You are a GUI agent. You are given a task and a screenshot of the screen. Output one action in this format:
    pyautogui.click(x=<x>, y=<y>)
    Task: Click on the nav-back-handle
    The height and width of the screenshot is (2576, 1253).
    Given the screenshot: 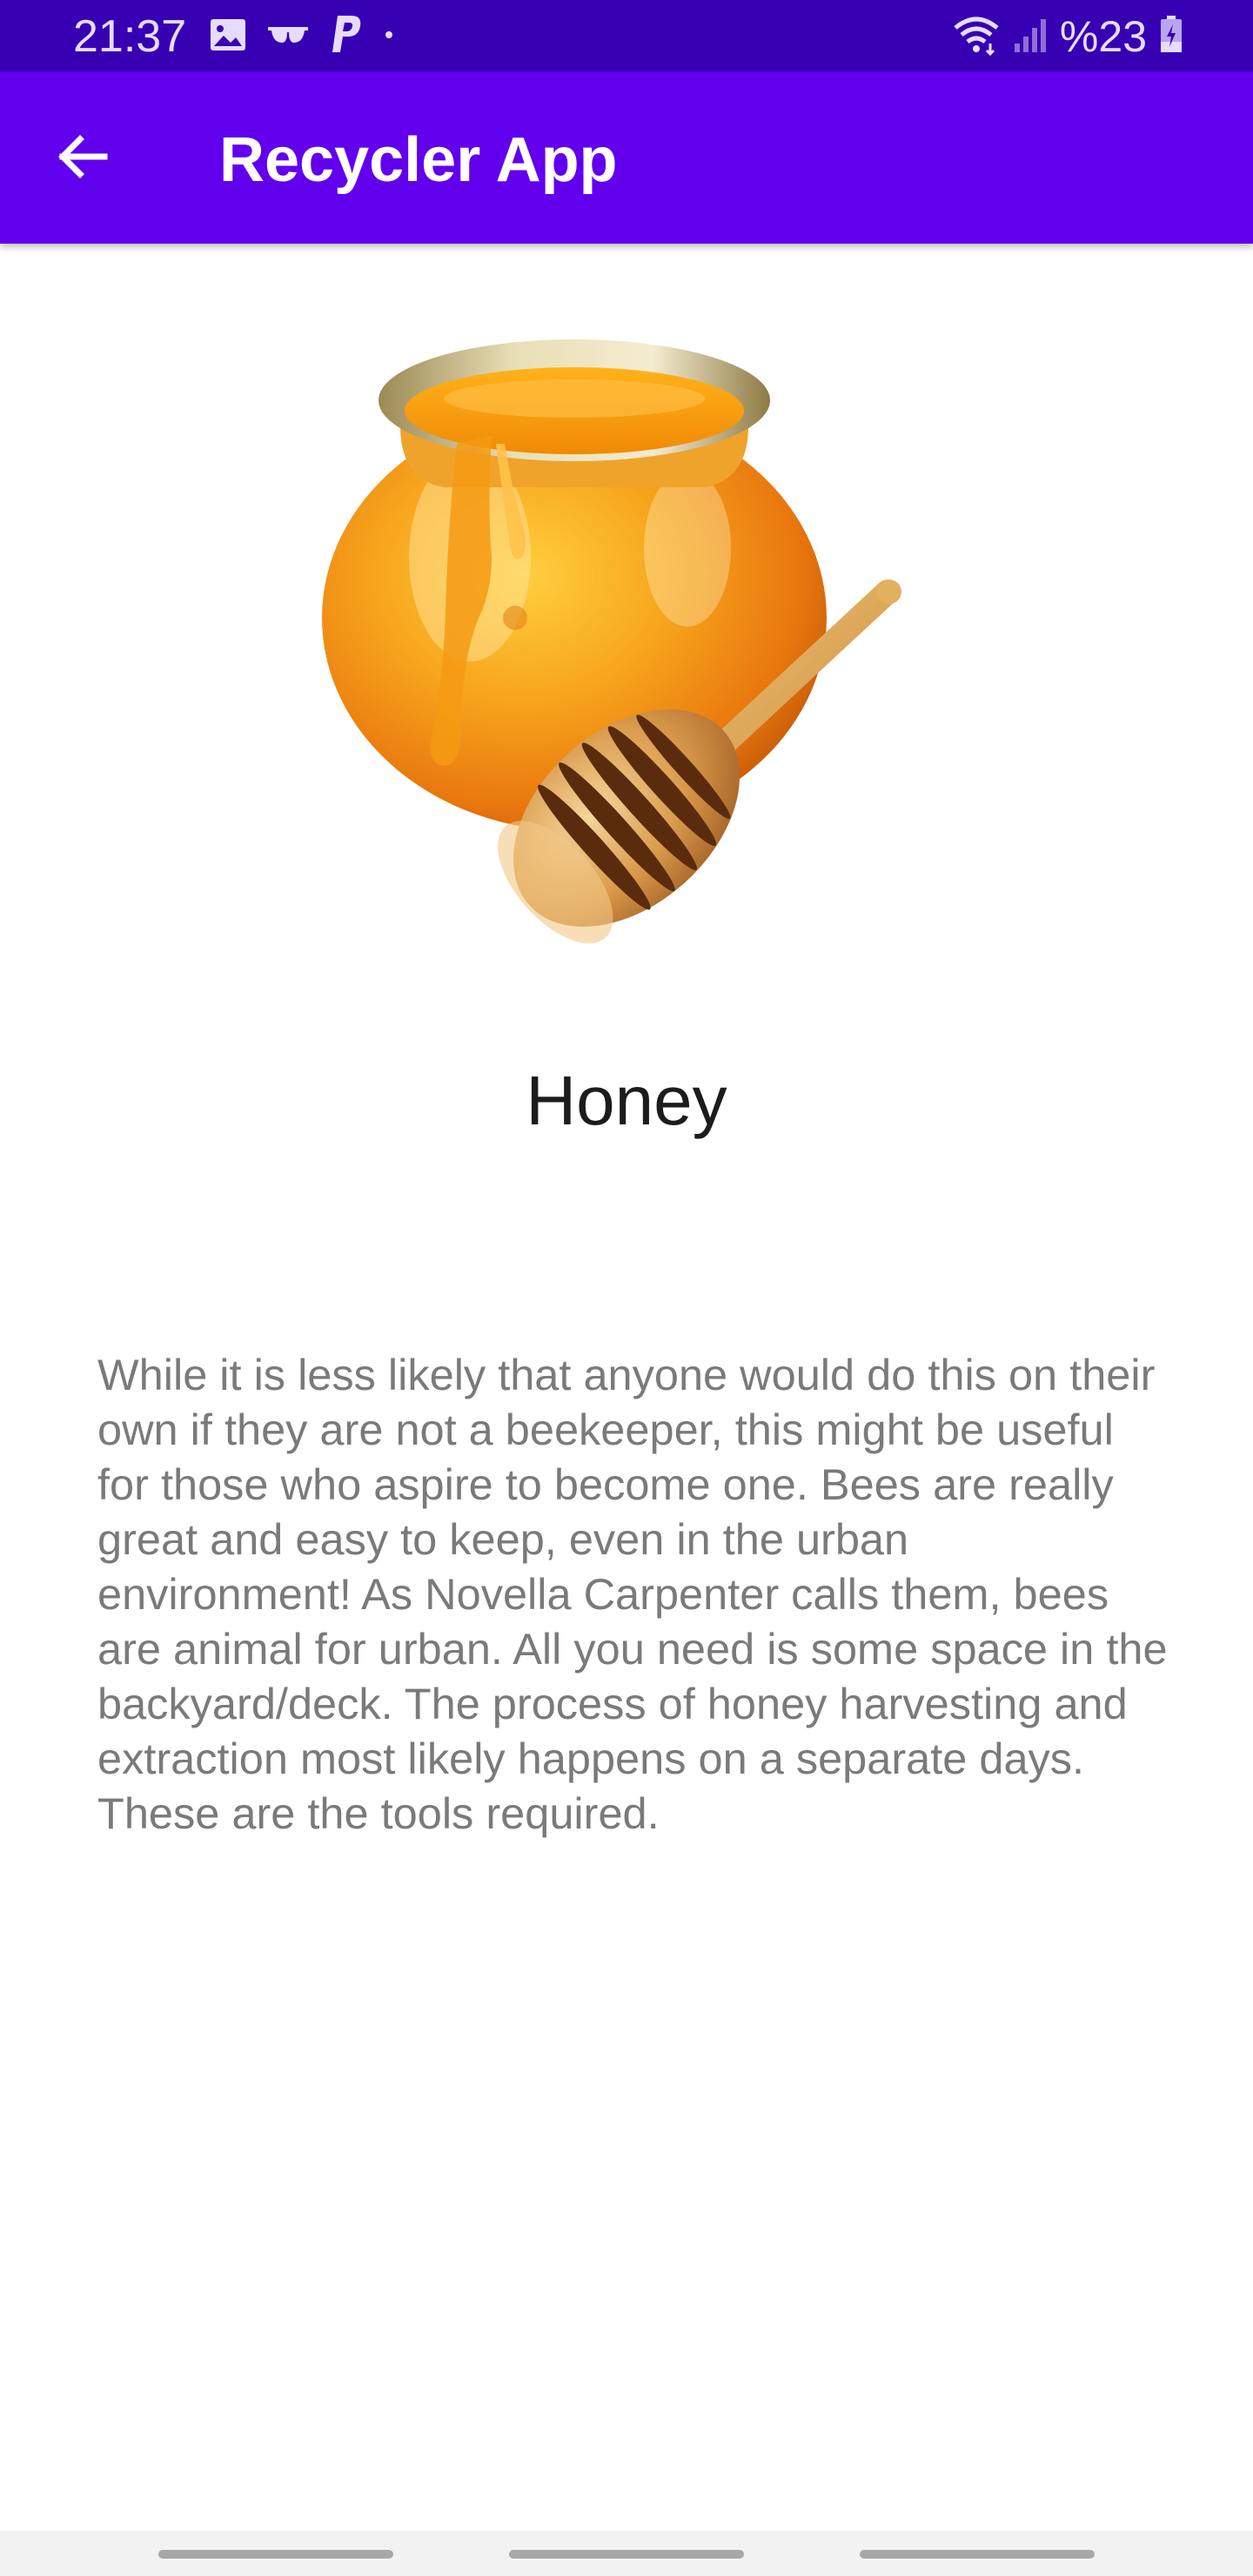 What is the action you would take?
    pyautogui.click(x=977, y=2554)
    